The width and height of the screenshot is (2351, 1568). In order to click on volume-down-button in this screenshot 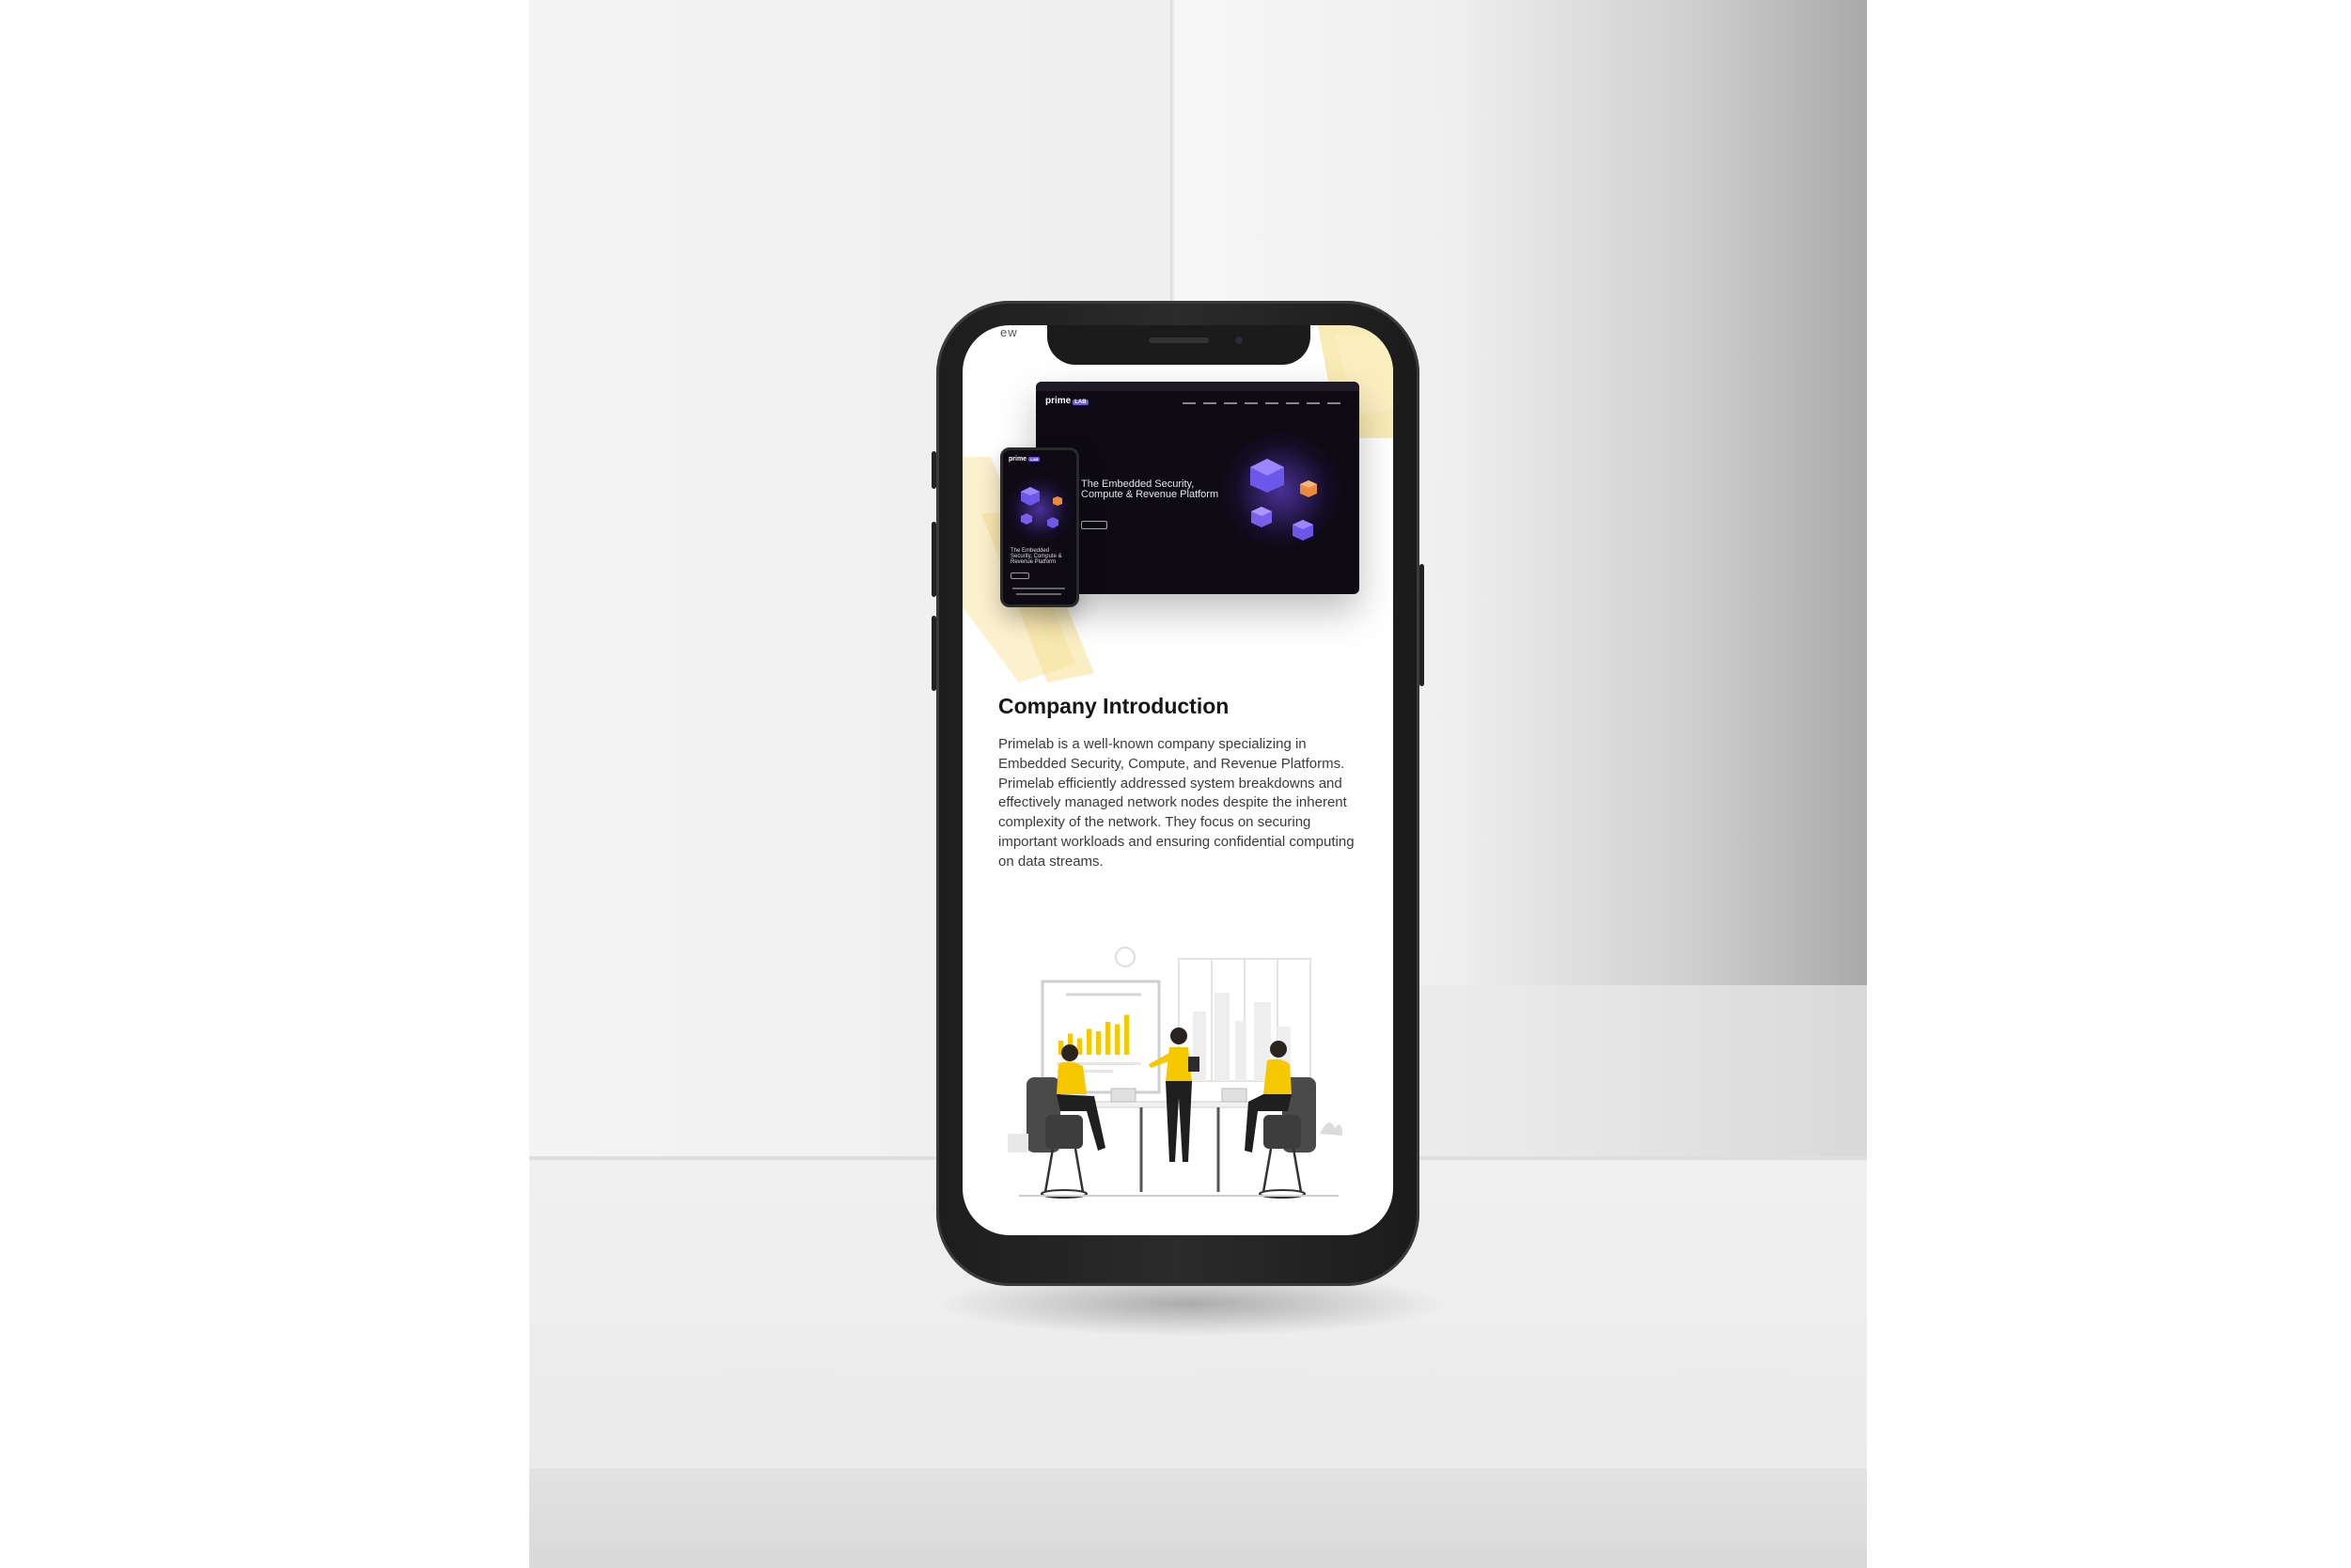, I will do `click(934, 653)`.